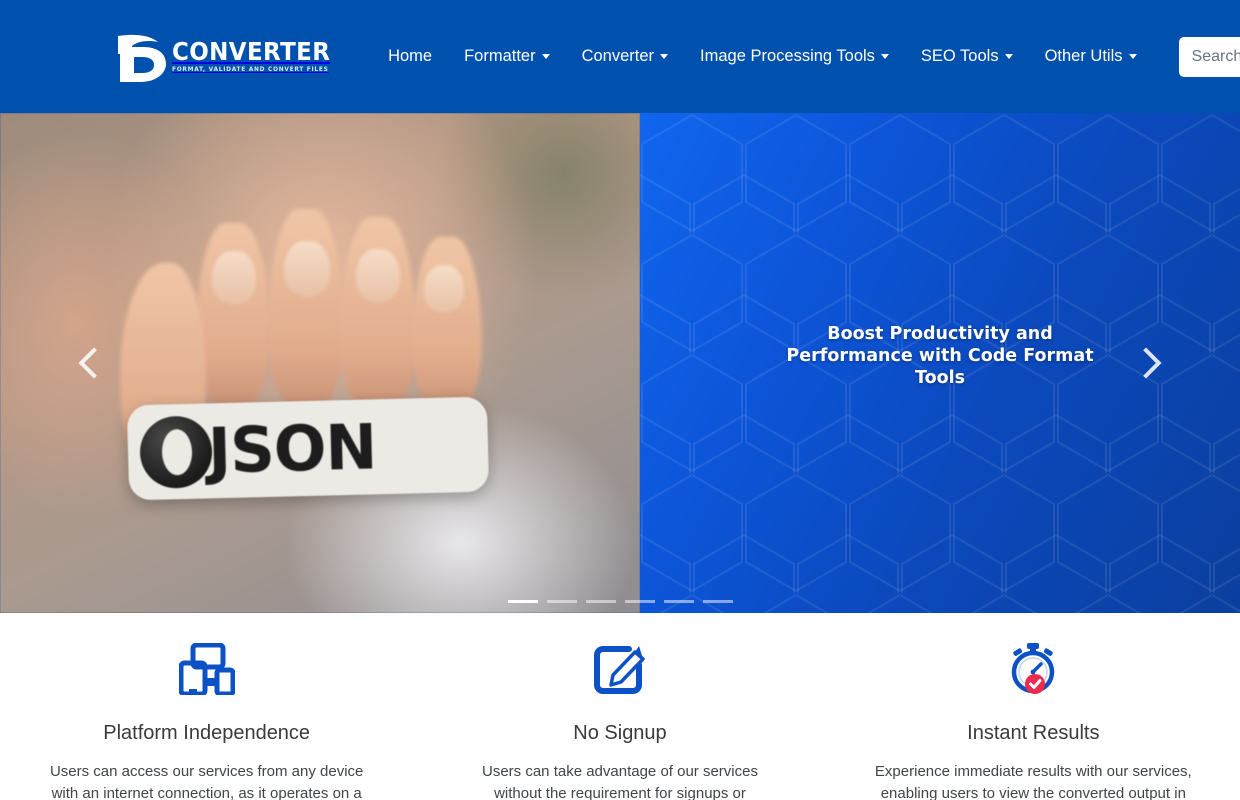 Image resolution: width=1240 pixels, height=800 pixels. I want to click on nav-item-seo-tools-label: SEO Tools, so click(959, 56).